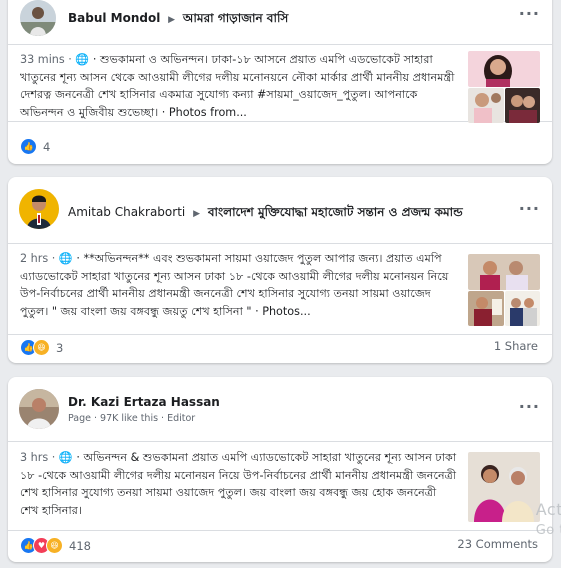  What do you see at coordinates (144, 402) in the screenshot?
I see `author-name: Dr. Kazi Ertaza Hassan` at bounding box center [144, 402].